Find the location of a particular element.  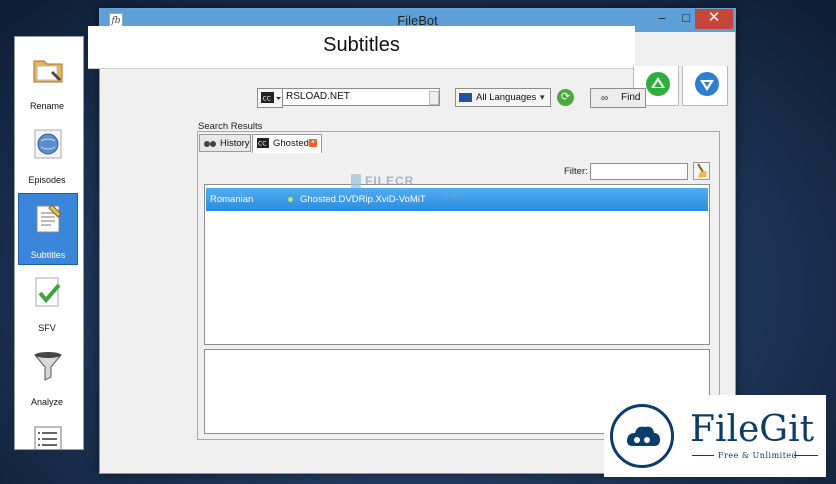

filecr-watermark: FILECR .com is located at coordinates (406, 187).